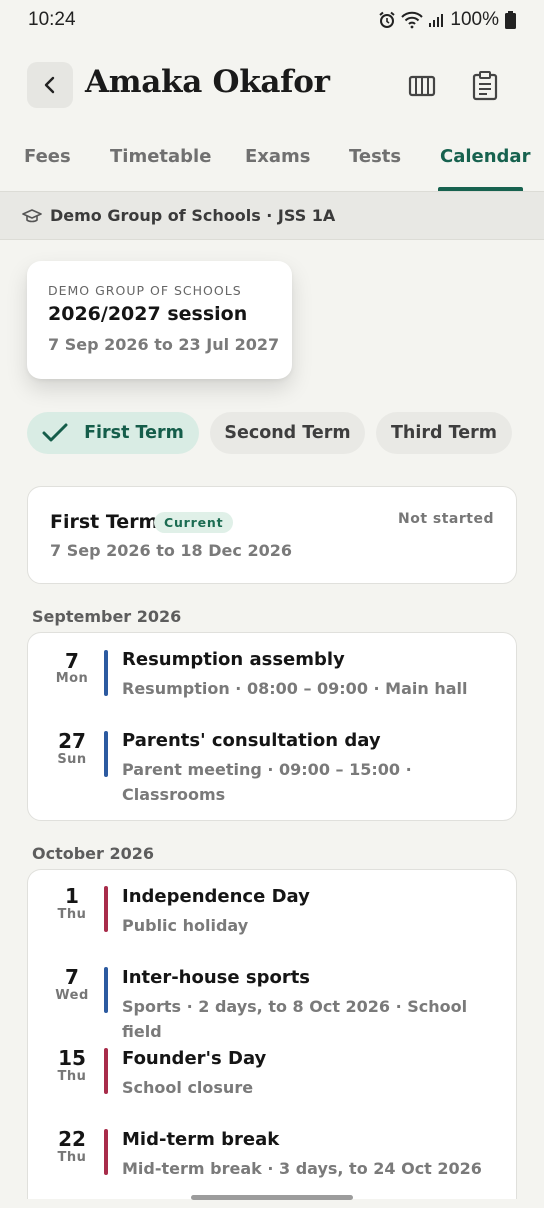 The image size is (544, 1208). I want to click on event-title: Inter-house sports, so click(216, 977).